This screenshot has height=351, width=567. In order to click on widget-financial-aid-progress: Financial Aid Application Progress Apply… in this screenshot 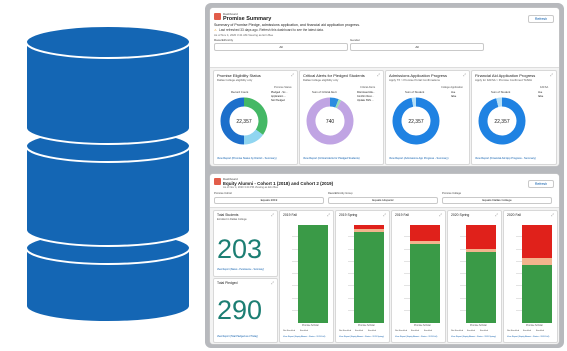, I will do `click(514, 117)`.